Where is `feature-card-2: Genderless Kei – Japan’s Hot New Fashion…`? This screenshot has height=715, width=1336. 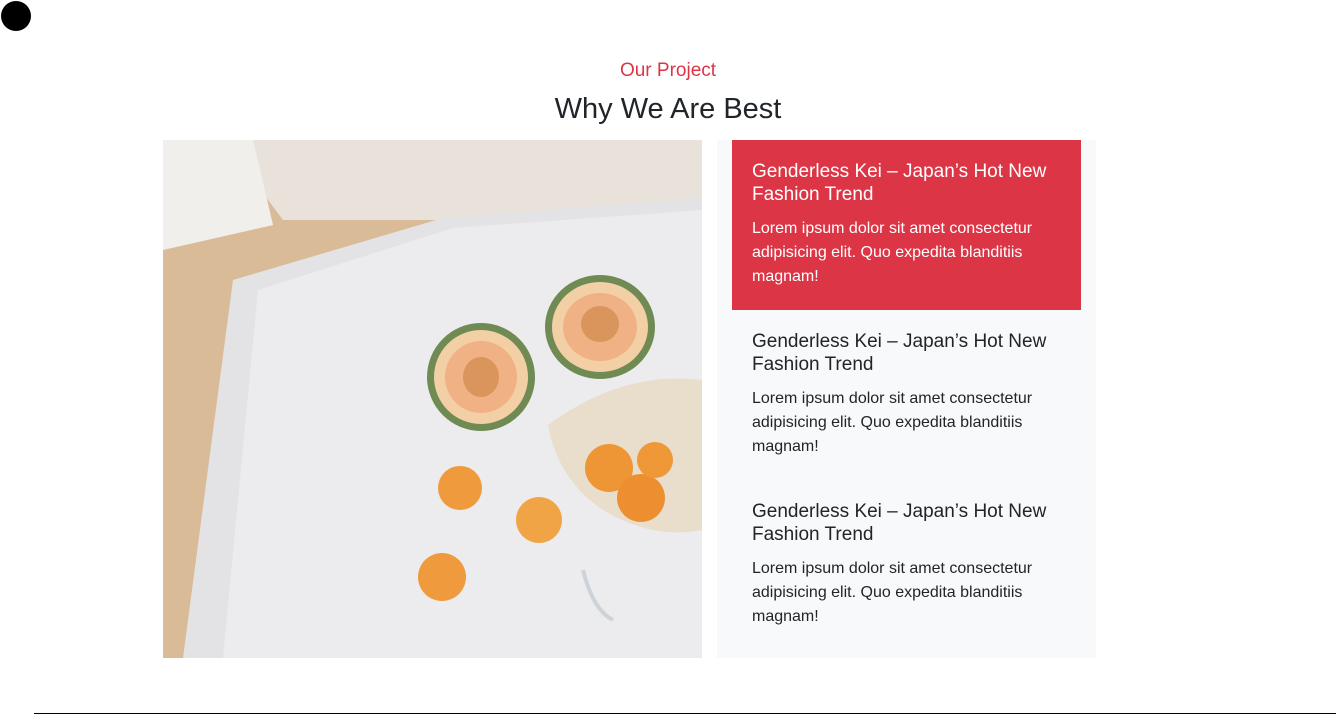 feature-card-2: Genderless Kei – Japan’s Hot New Fashion… is located at coordinates (906, 395).